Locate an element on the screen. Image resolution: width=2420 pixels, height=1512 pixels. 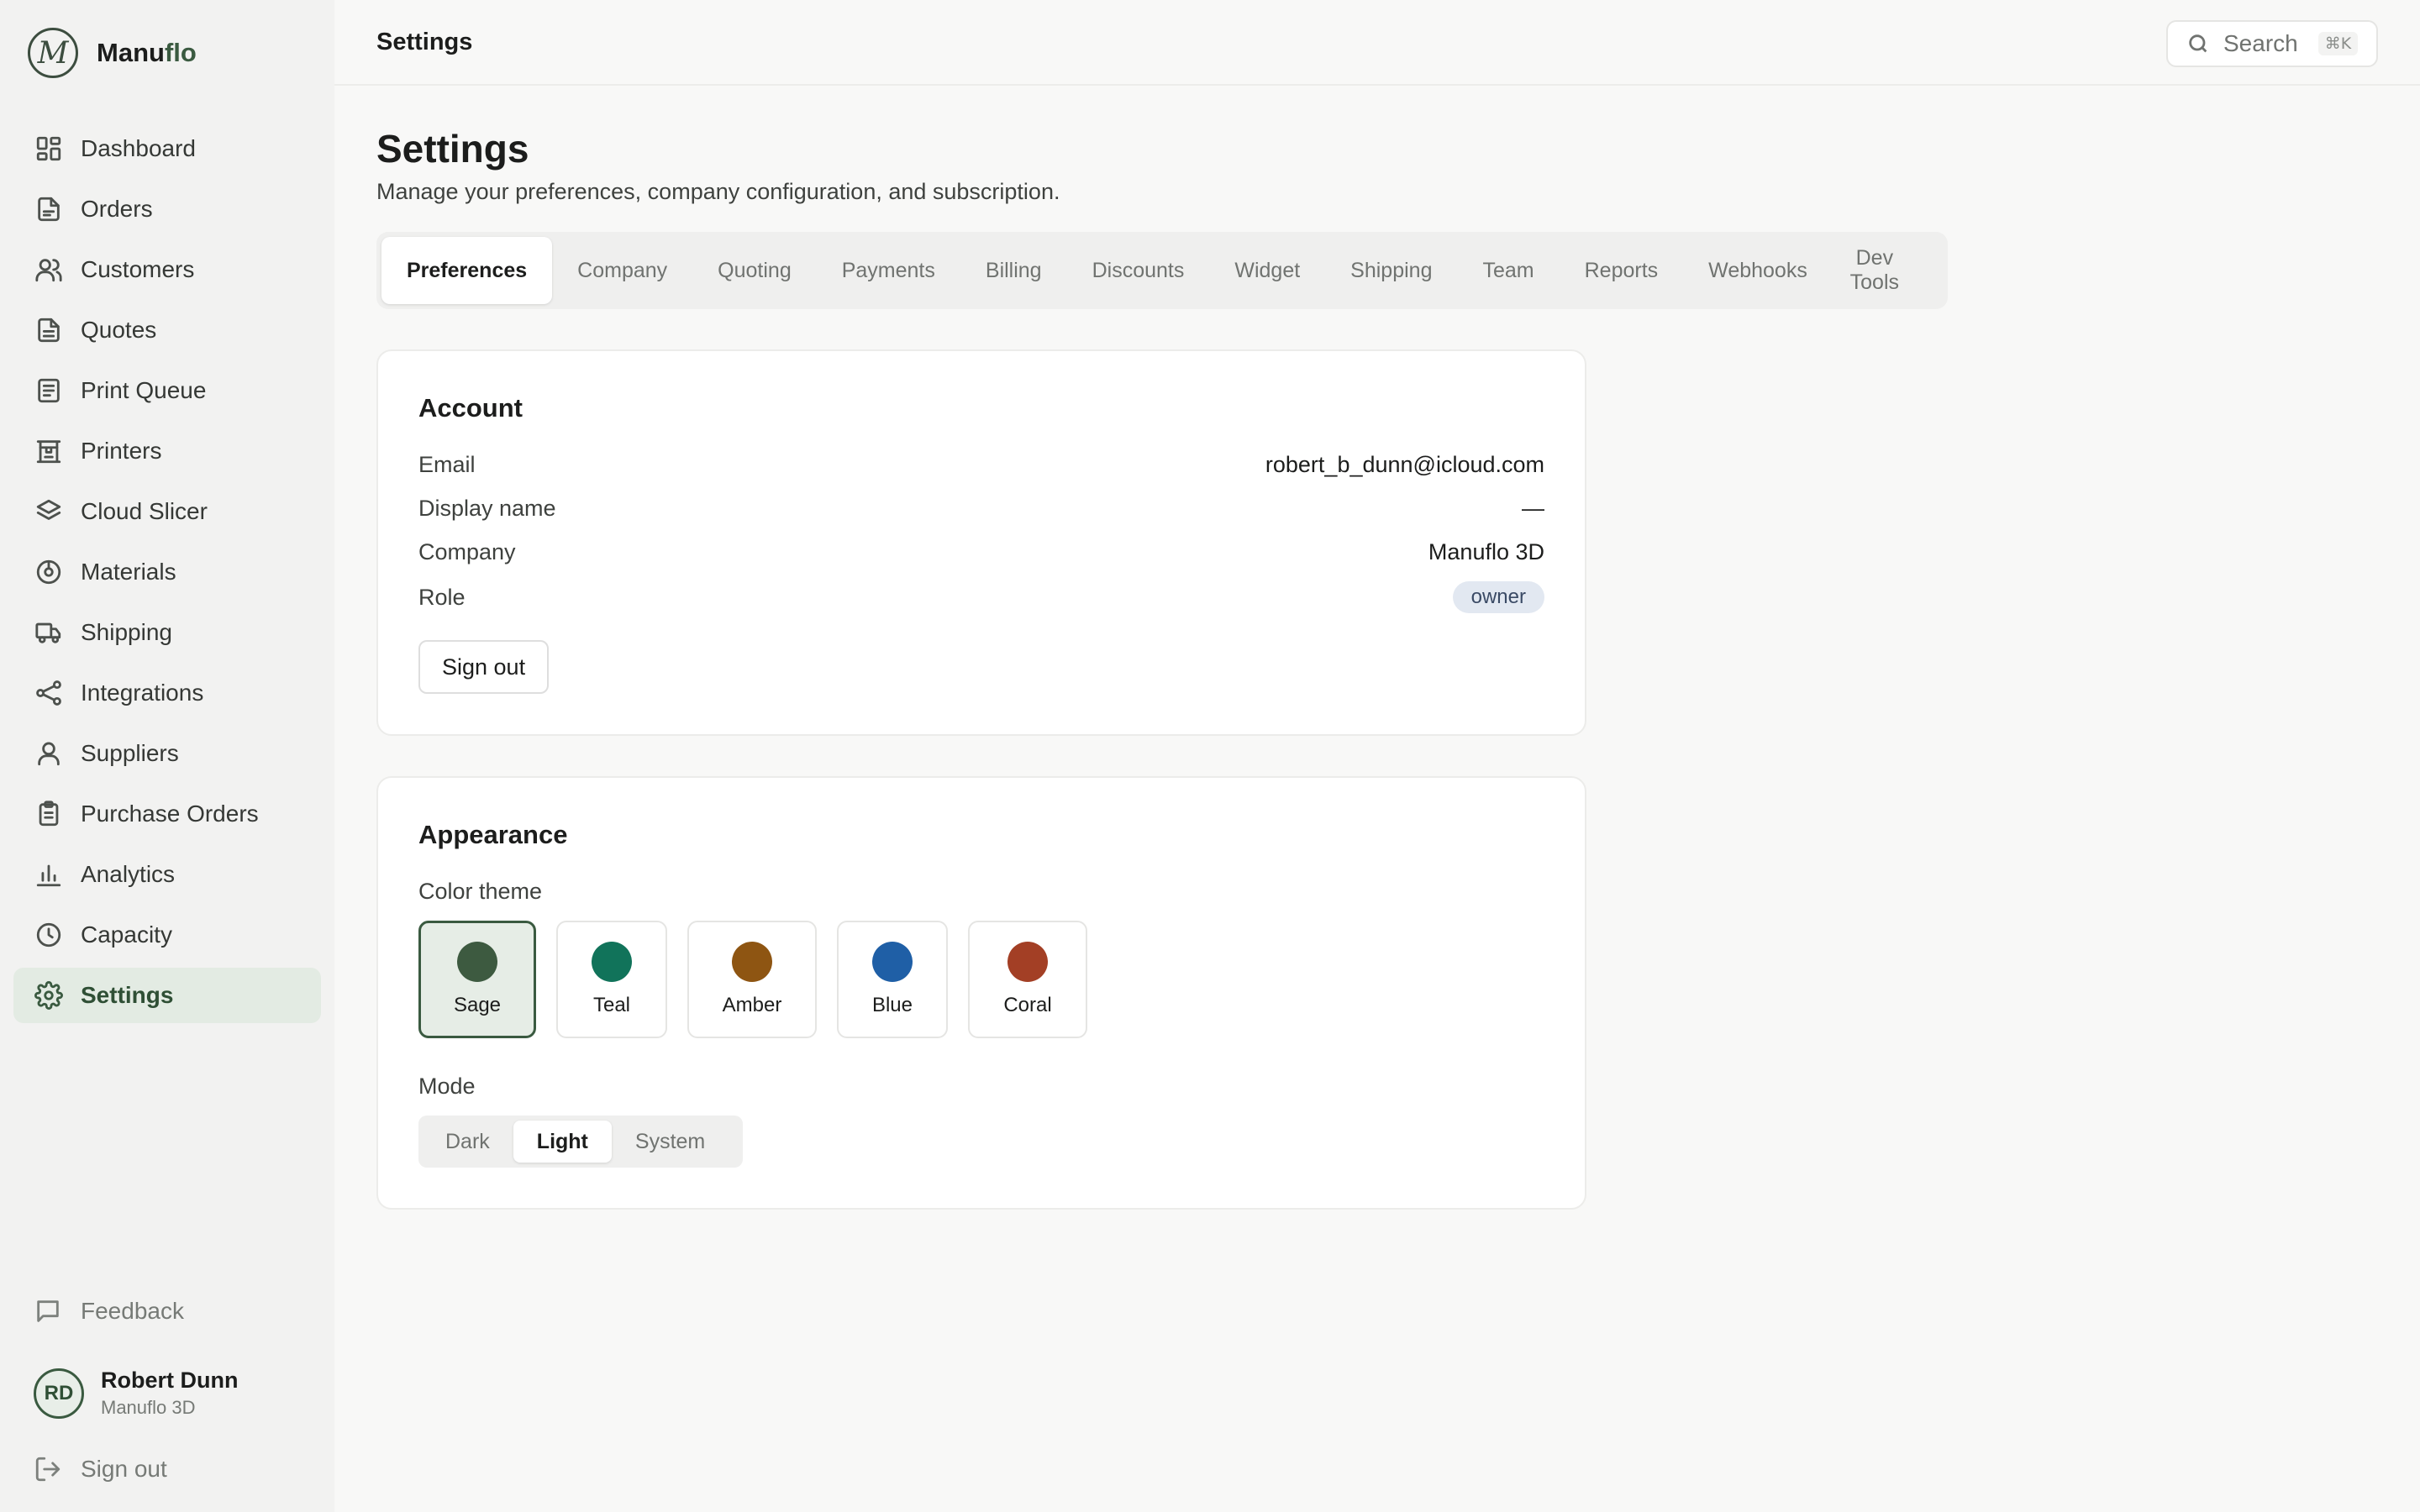
avatar: RD is located at coordinates (59, 1393).